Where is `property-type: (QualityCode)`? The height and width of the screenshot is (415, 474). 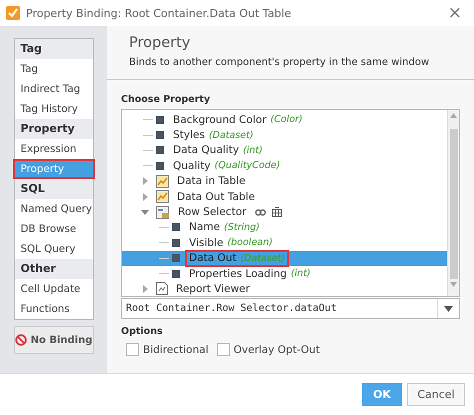
property-type: (QualityCode) is located at coordinates (247, 166).